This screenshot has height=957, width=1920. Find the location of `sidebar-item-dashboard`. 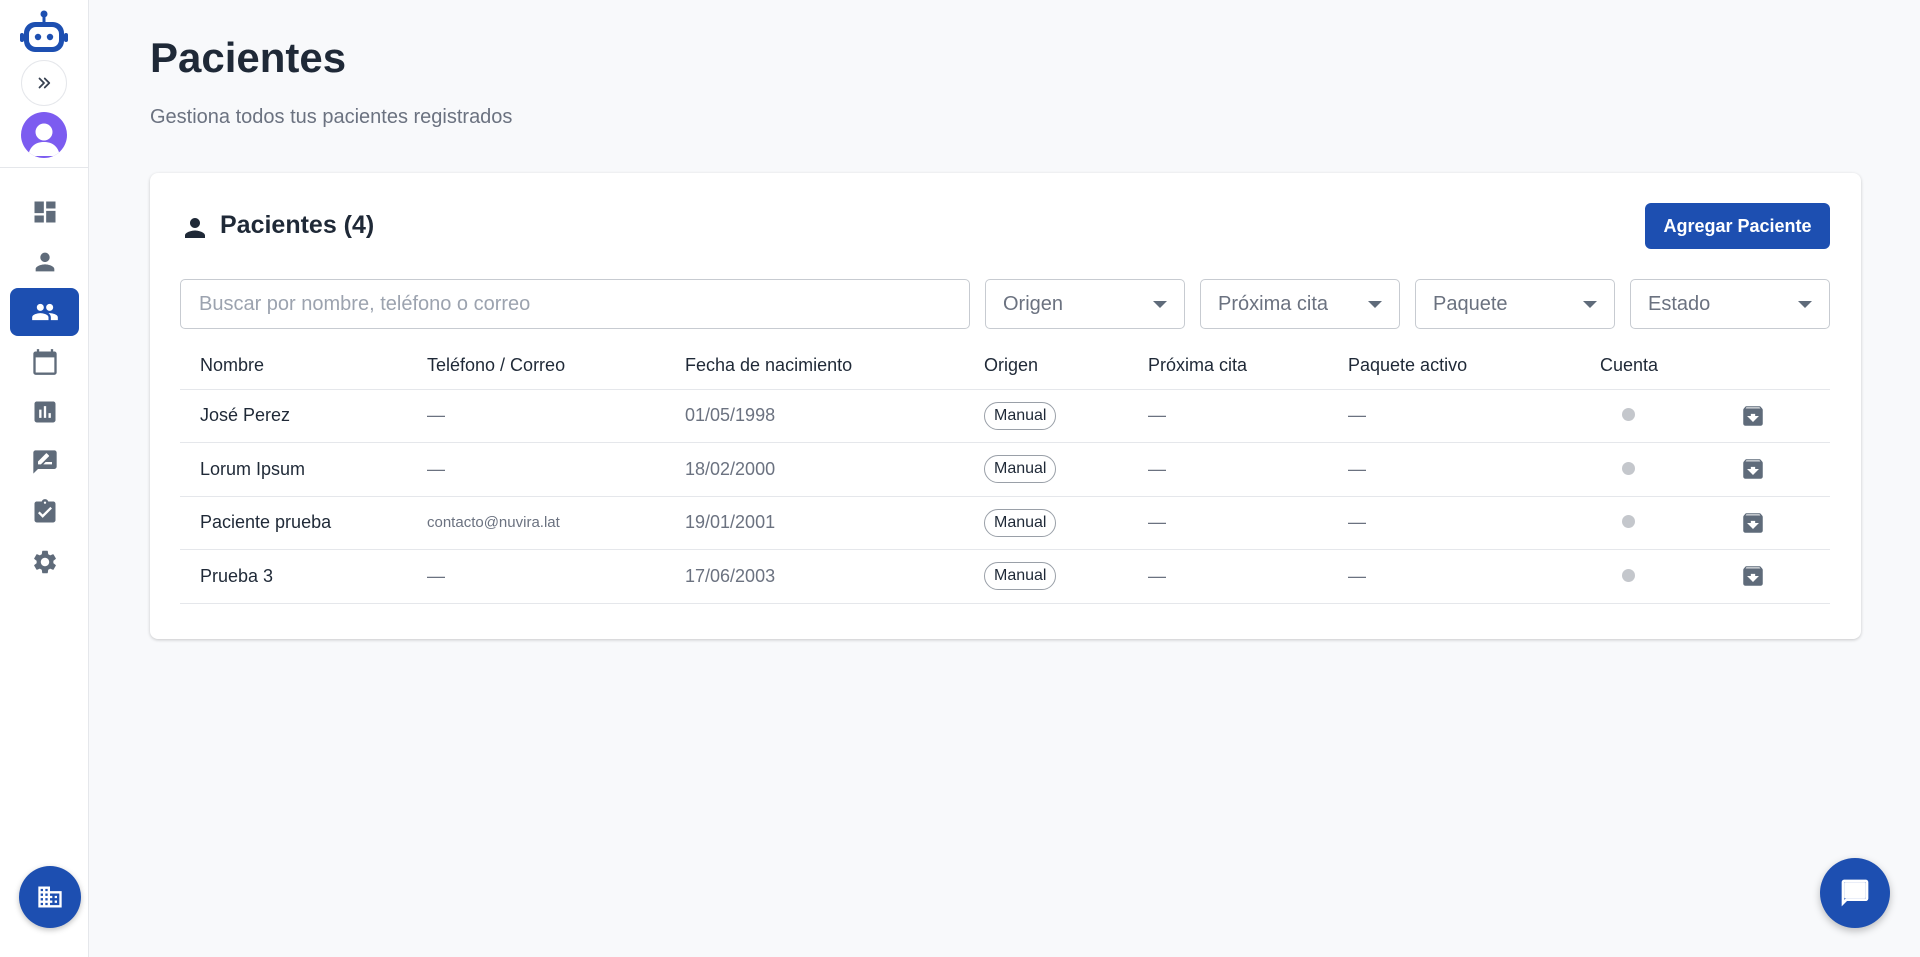

sidebar-item-dashboard is located at coordinates (44, 212).